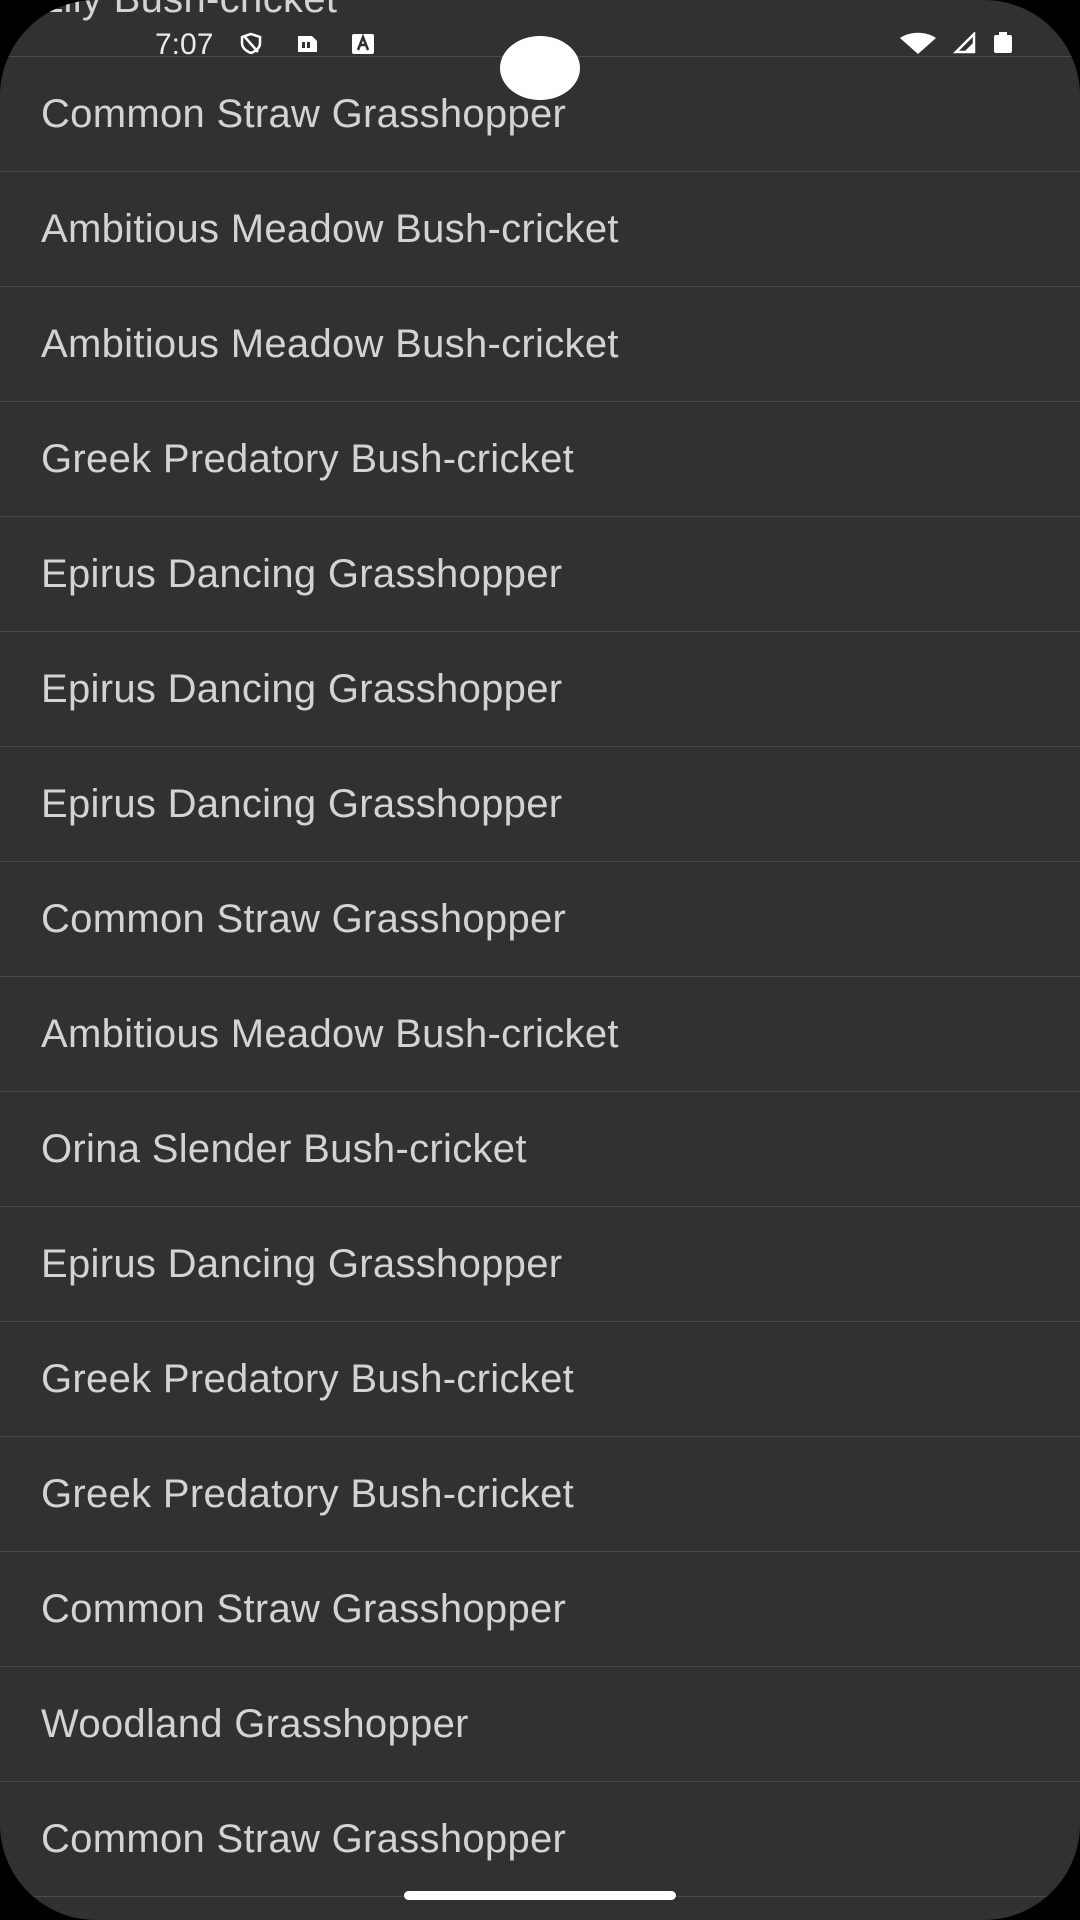 The width and height of the screenshot is (1080, 1920). What do you see at coordinates (540, 1724) in the screenshot?
I see `list-item: Woodland Grasshopper` at bounding box center [540, 1724].